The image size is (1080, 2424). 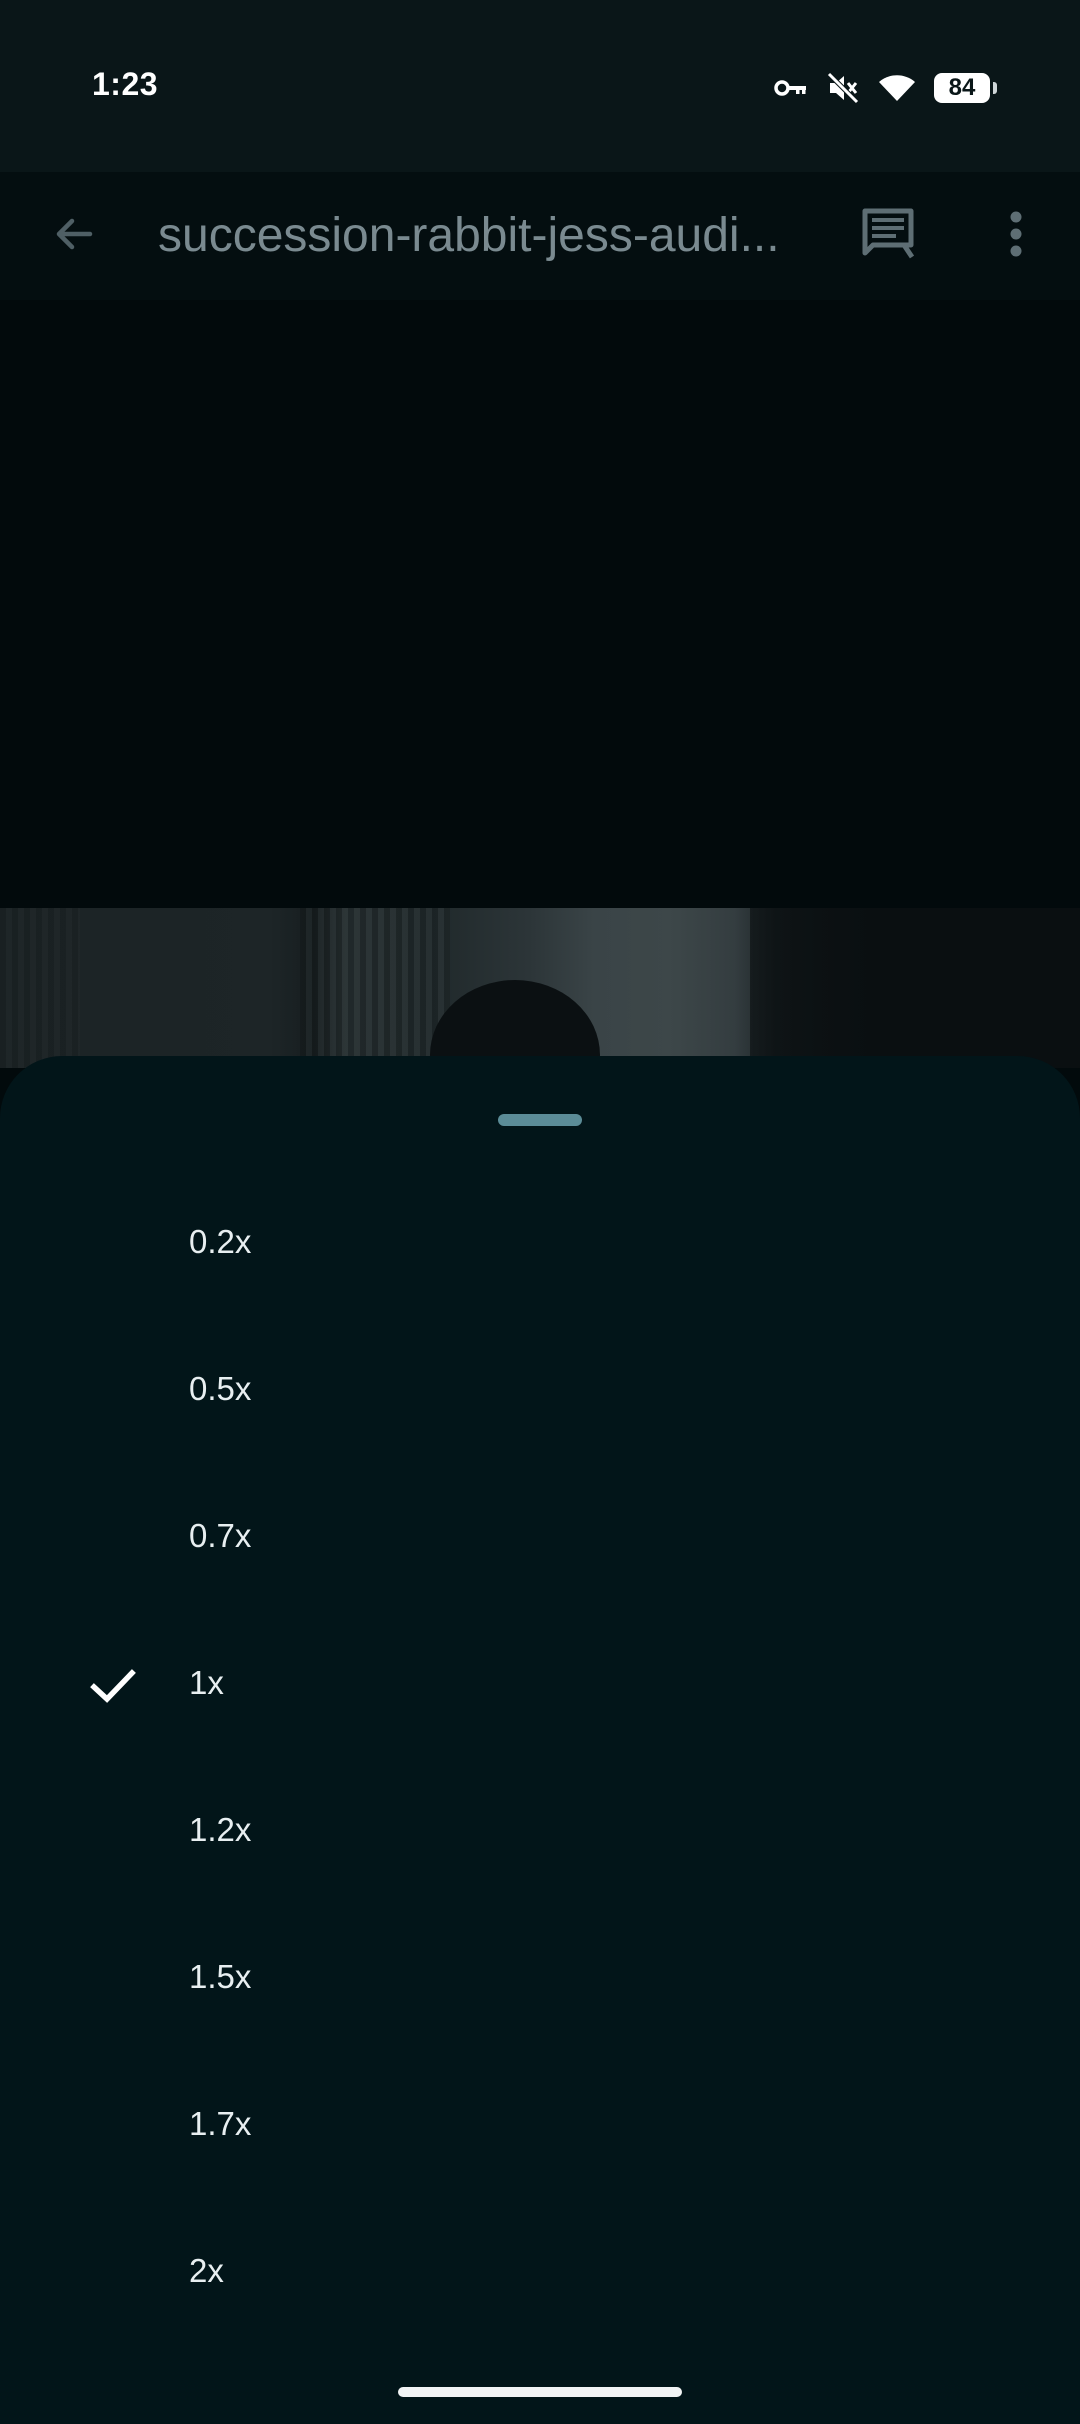 What do you see at coordinates (540, 1831) in the screenshot?
I see `speed-option: 1.2x` at bounding box center [540, 1831].